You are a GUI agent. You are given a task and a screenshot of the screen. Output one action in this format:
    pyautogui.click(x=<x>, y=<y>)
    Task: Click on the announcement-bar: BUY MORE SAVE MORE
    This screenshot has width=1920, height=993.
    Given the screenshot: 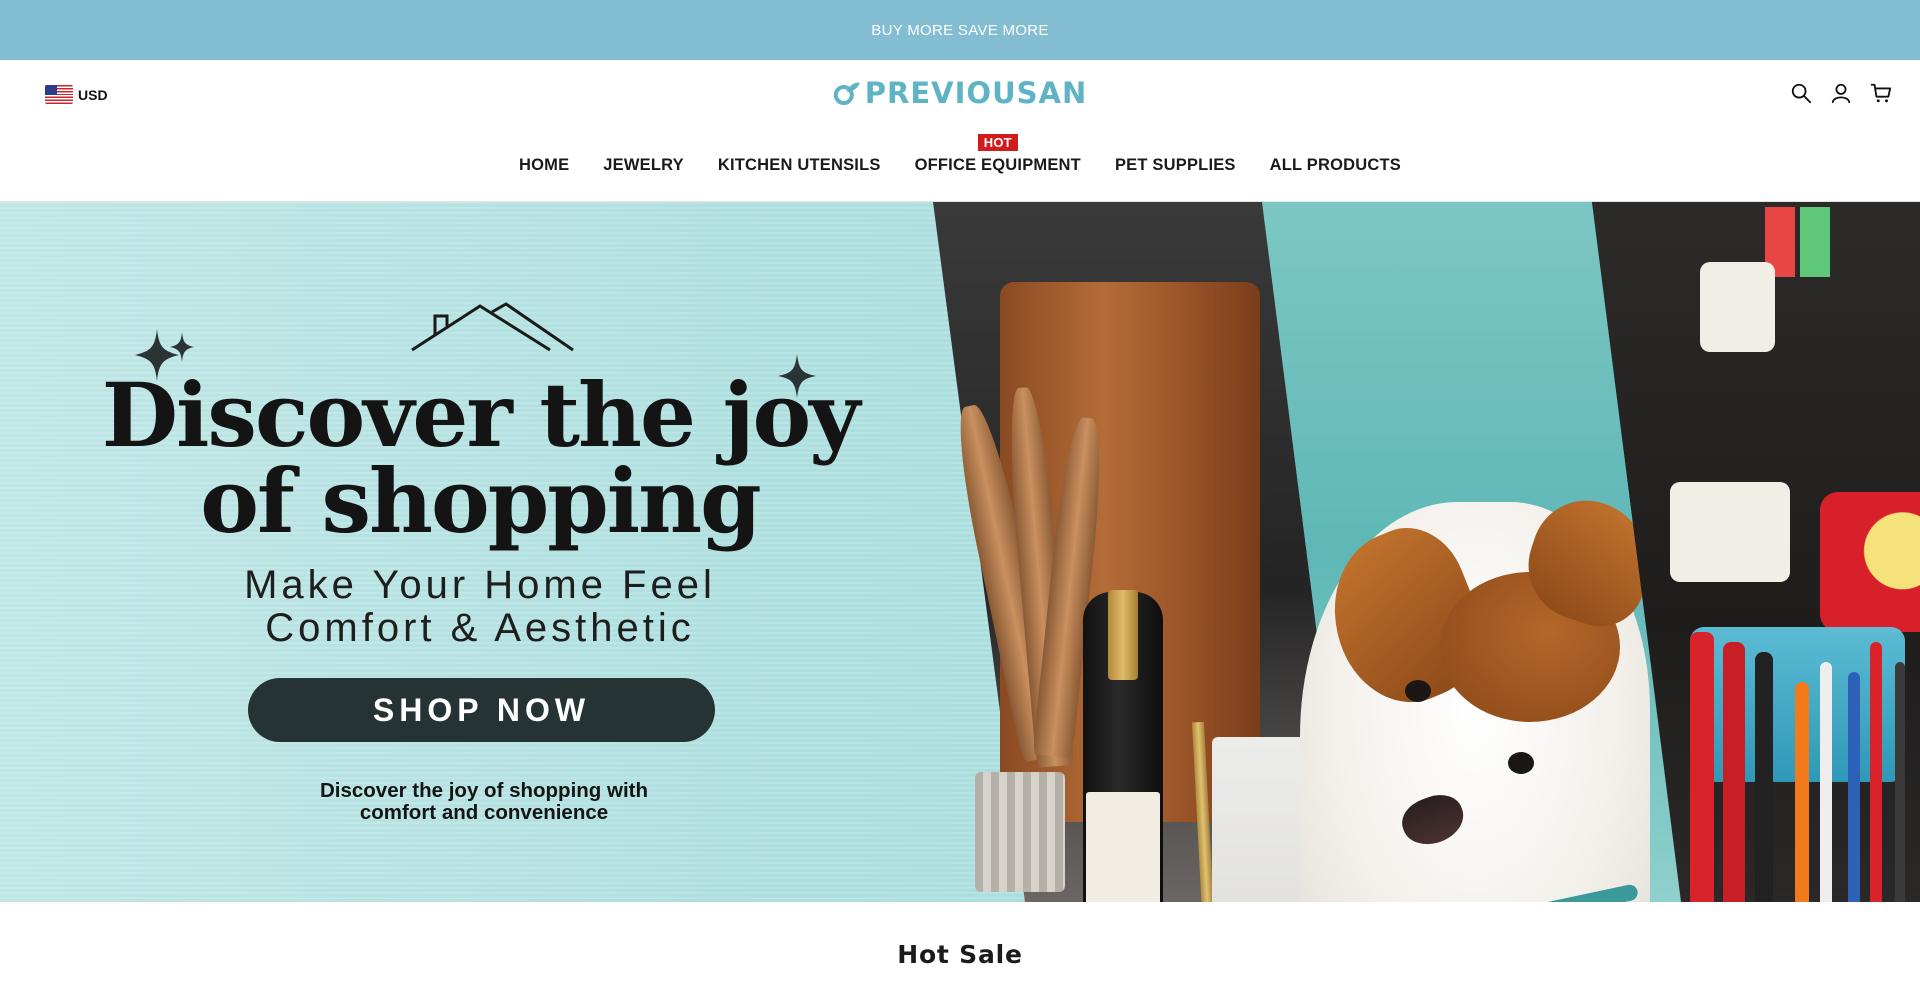 What is the action you would take?
    pyautogui.click(x=960, y=30)
    